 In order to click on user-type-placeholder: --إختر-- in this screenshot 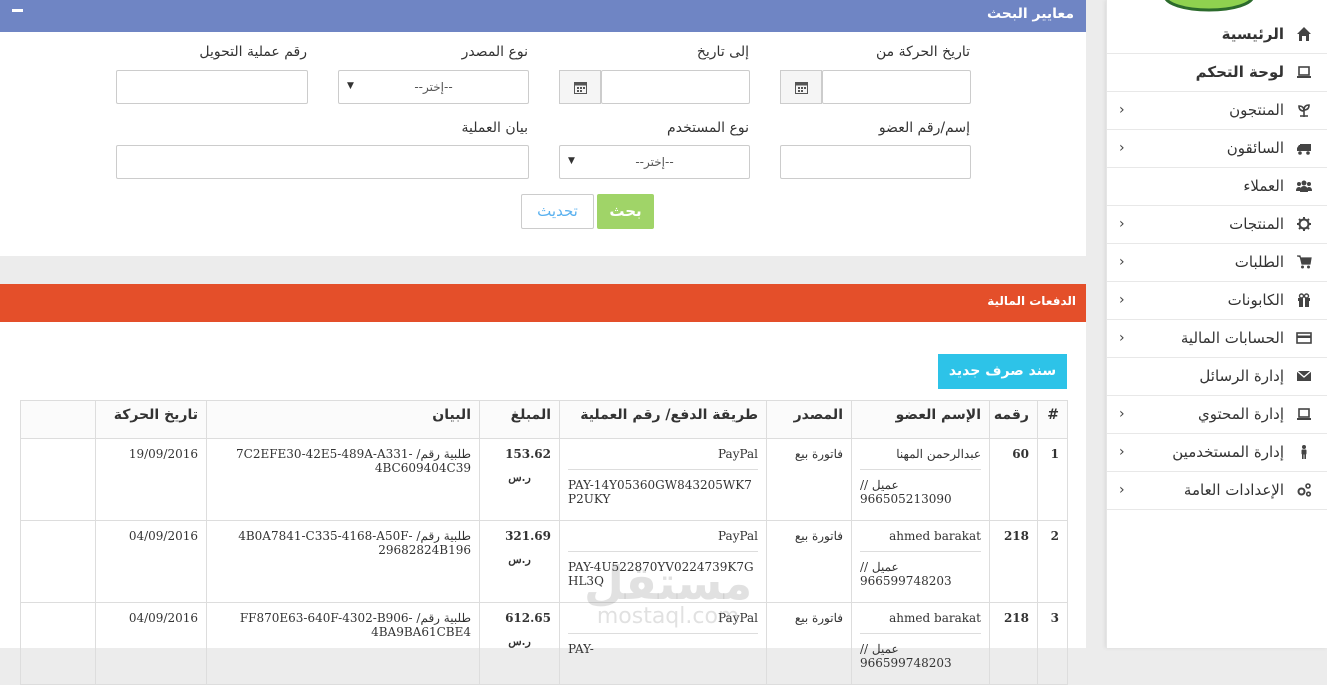, I will do `click(654, 162)`.